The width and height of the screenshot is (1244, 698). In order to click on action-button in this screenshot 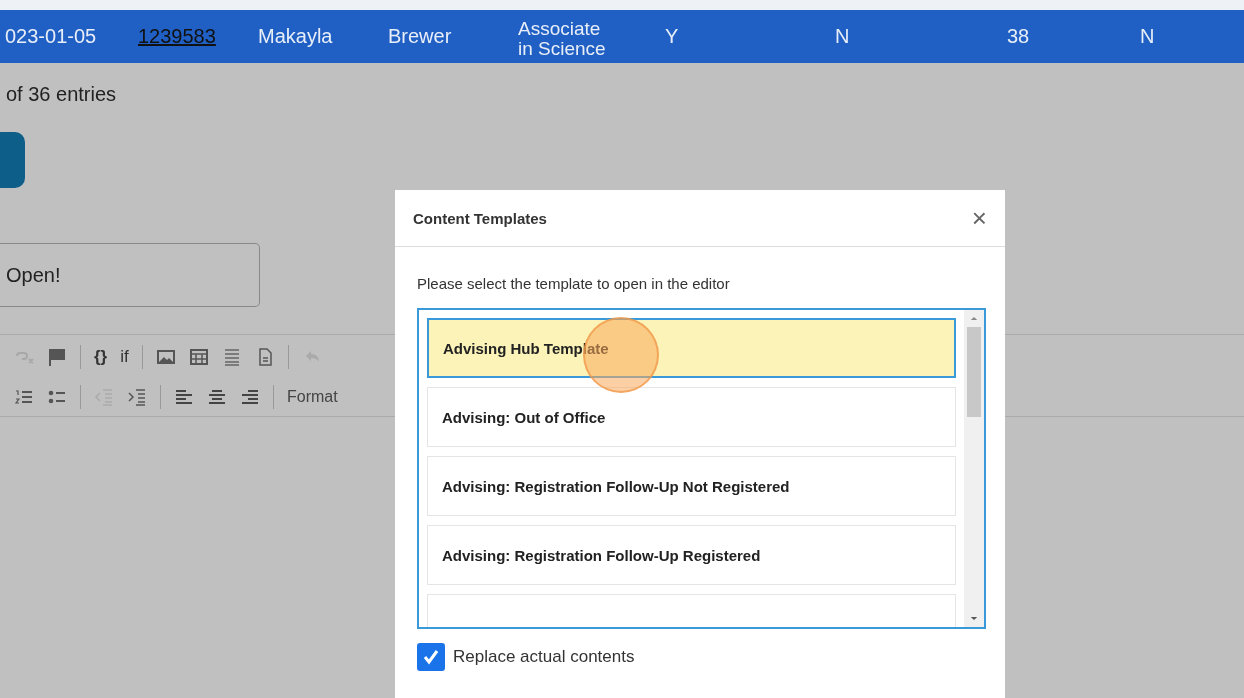, I will do `click(12, 160)`.